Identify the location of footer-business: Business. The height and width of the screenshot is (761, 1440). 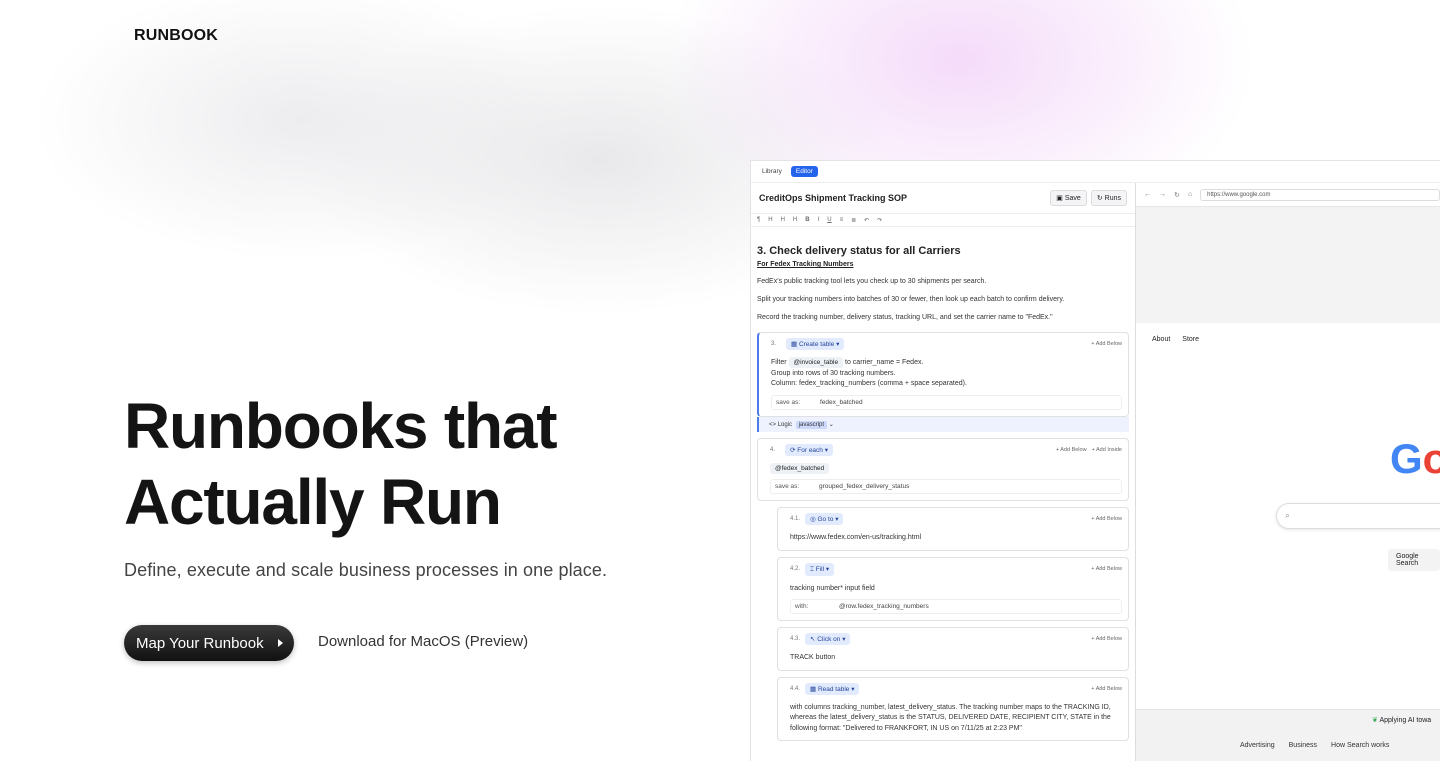
(1303, 745).